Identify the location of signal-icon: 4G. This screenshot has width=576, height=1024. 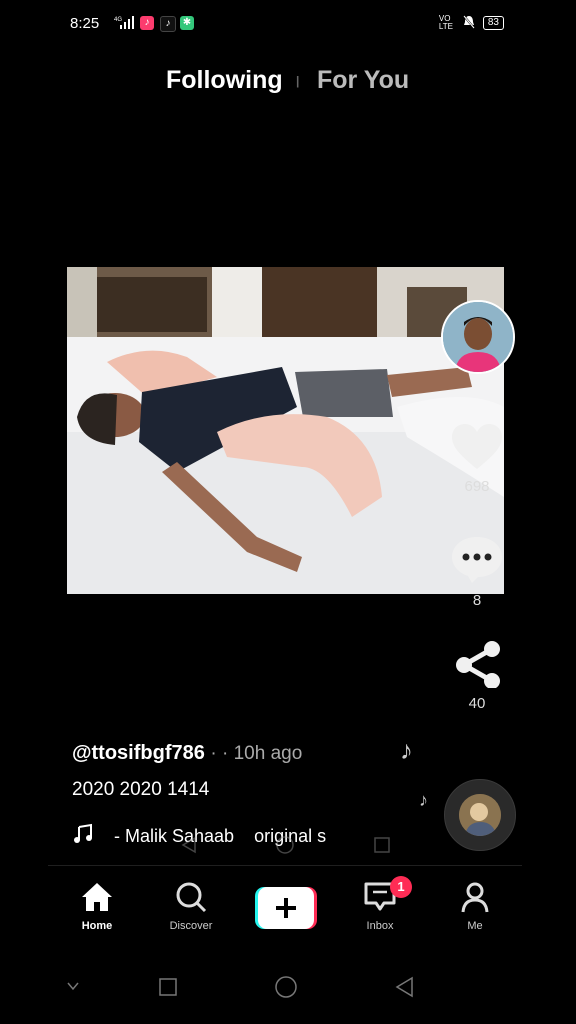
(124, 24).